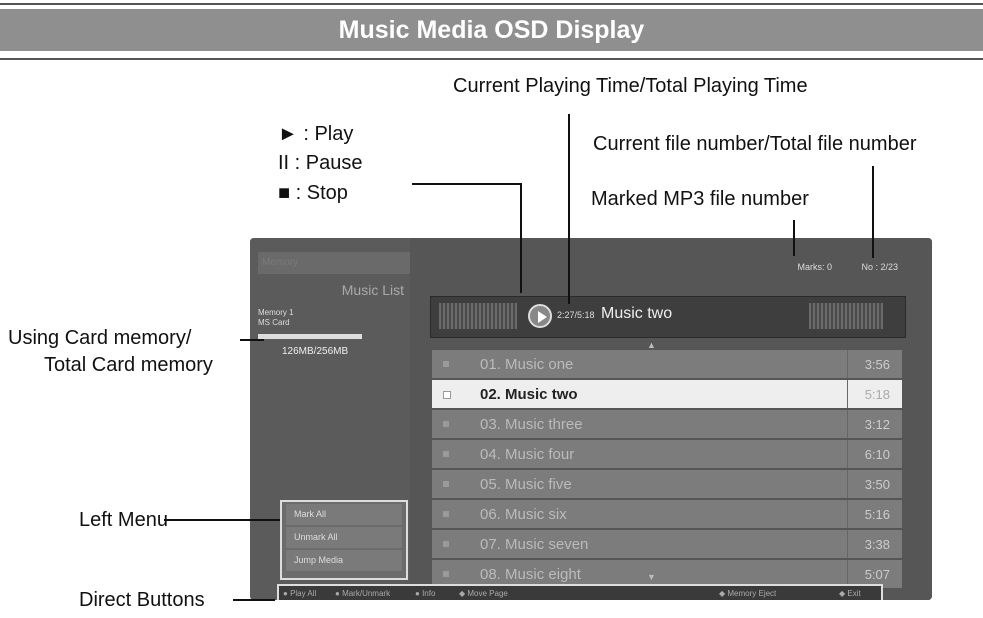 The image size is (983, 618). I want to click on page-title: Music Media OSD Display, so click(491, 30).